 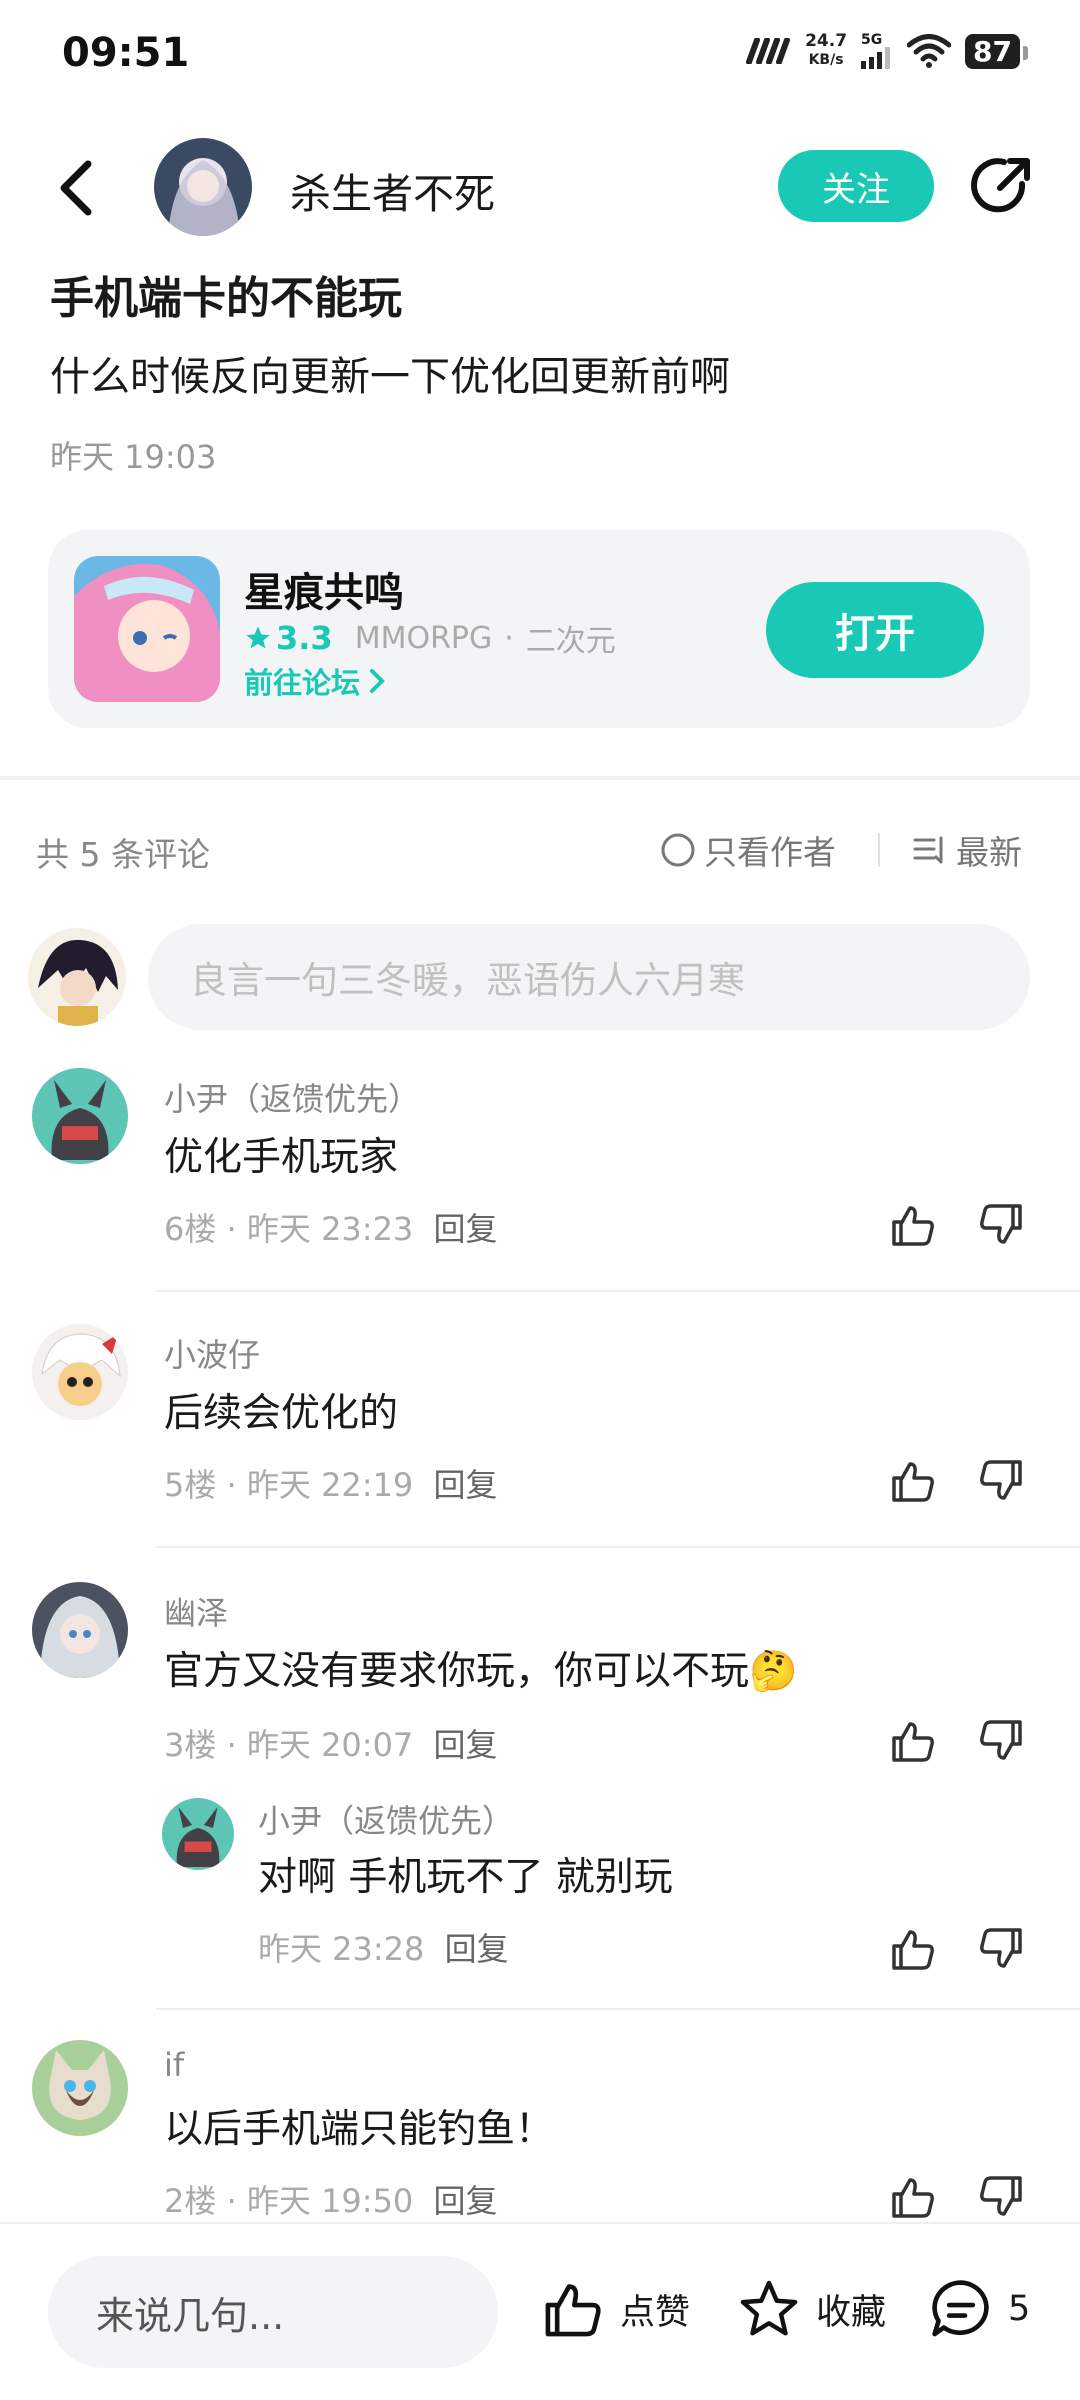 I want to click on game-icon, so click(x=147, y=629).